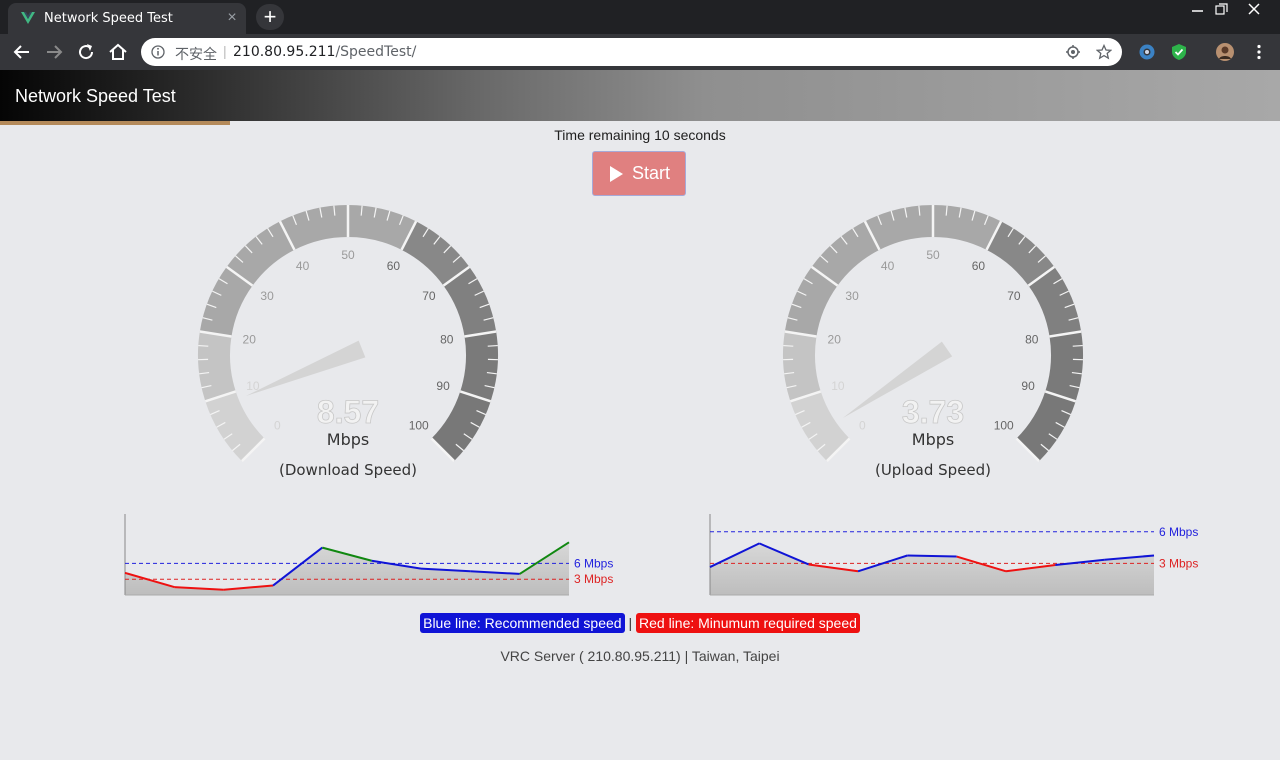  I want to click on gauge-needle, so click(305, 368).